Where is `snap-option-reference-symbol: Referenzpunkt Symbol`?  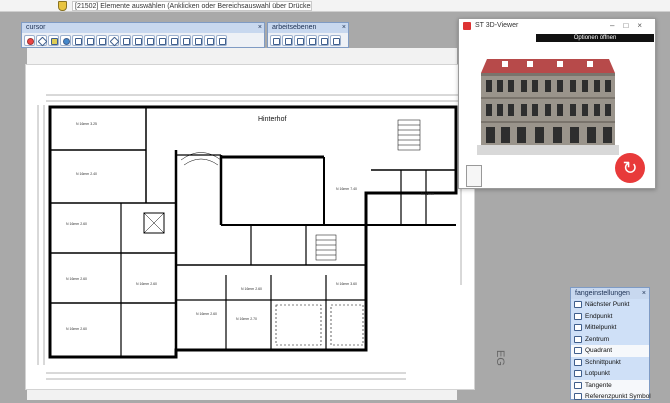
snap-option-reference-symbol: Referenzpunkt Symbol is located at coordinates (611, 397).